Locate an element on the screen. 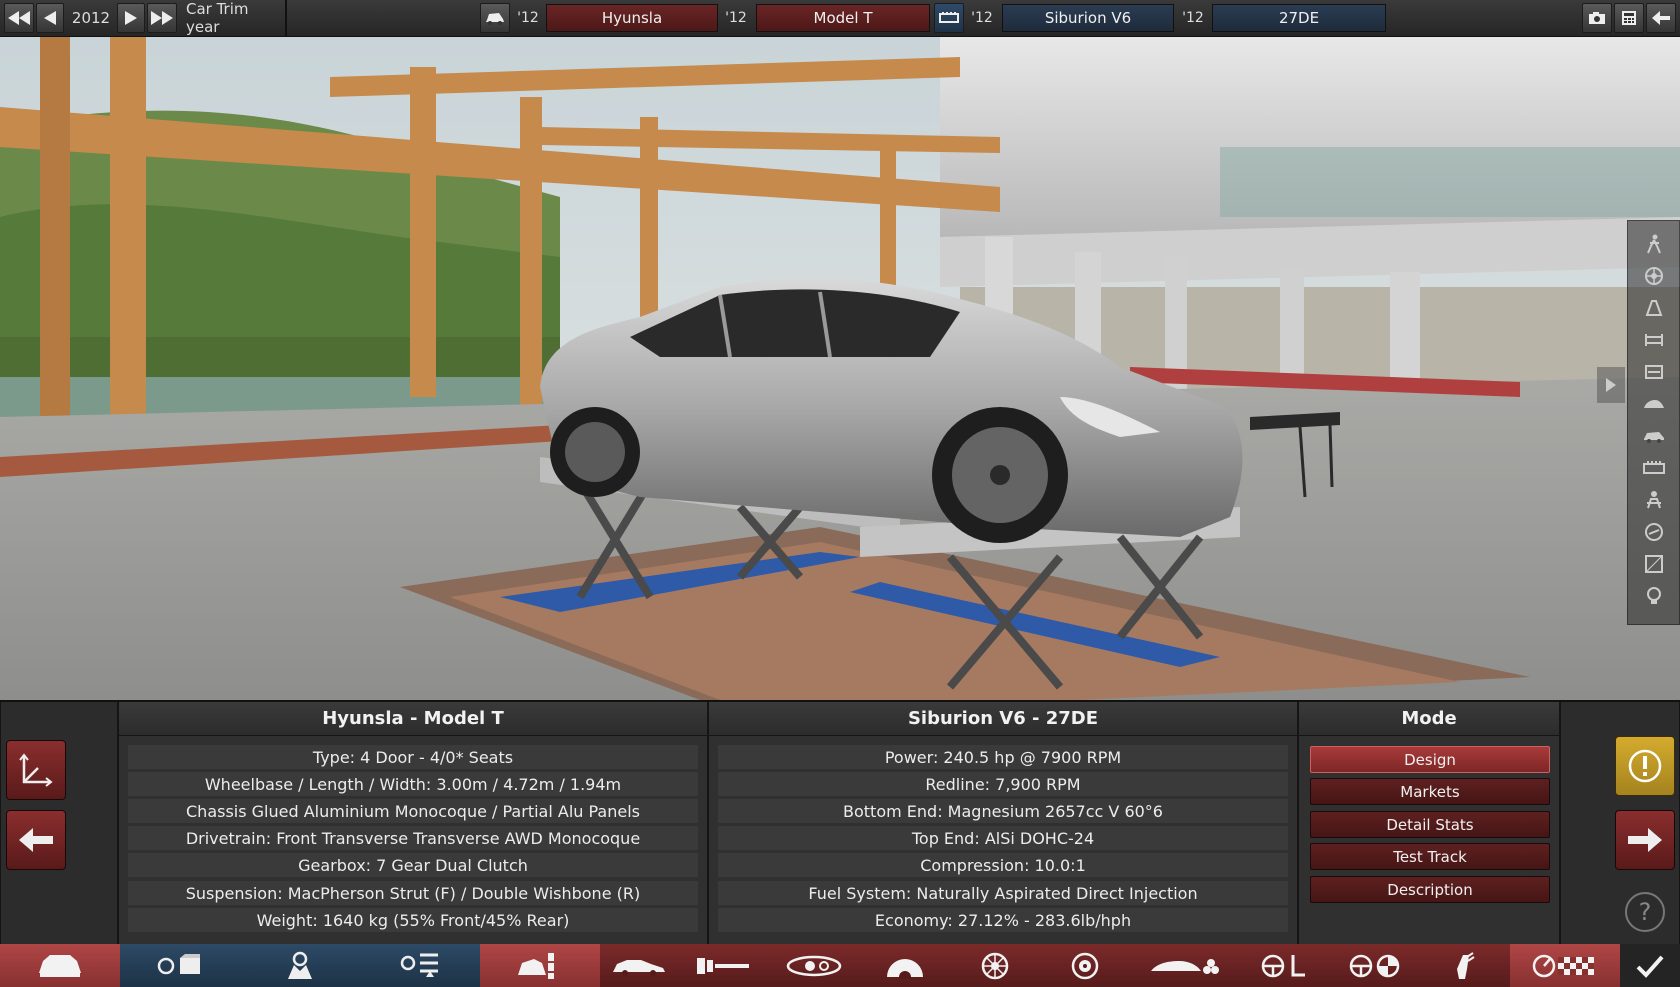 This screenshot has height=987, width=1680. gearbox-icon is located at coordinates (905, 968).